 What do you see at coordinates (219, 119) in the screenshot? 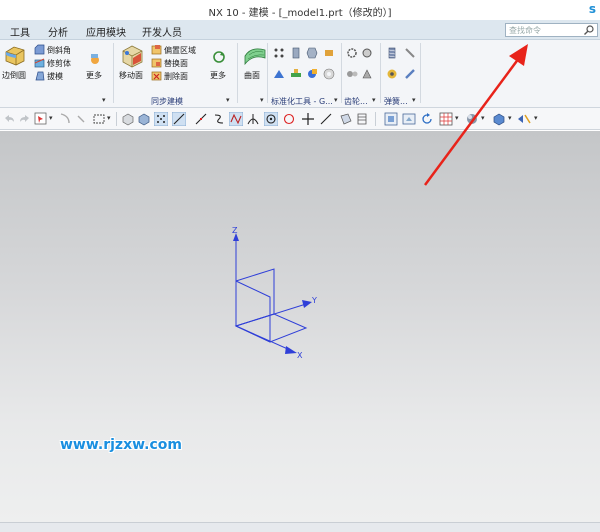
I see `snap-curve-icon` at bounding box center [219, 119].